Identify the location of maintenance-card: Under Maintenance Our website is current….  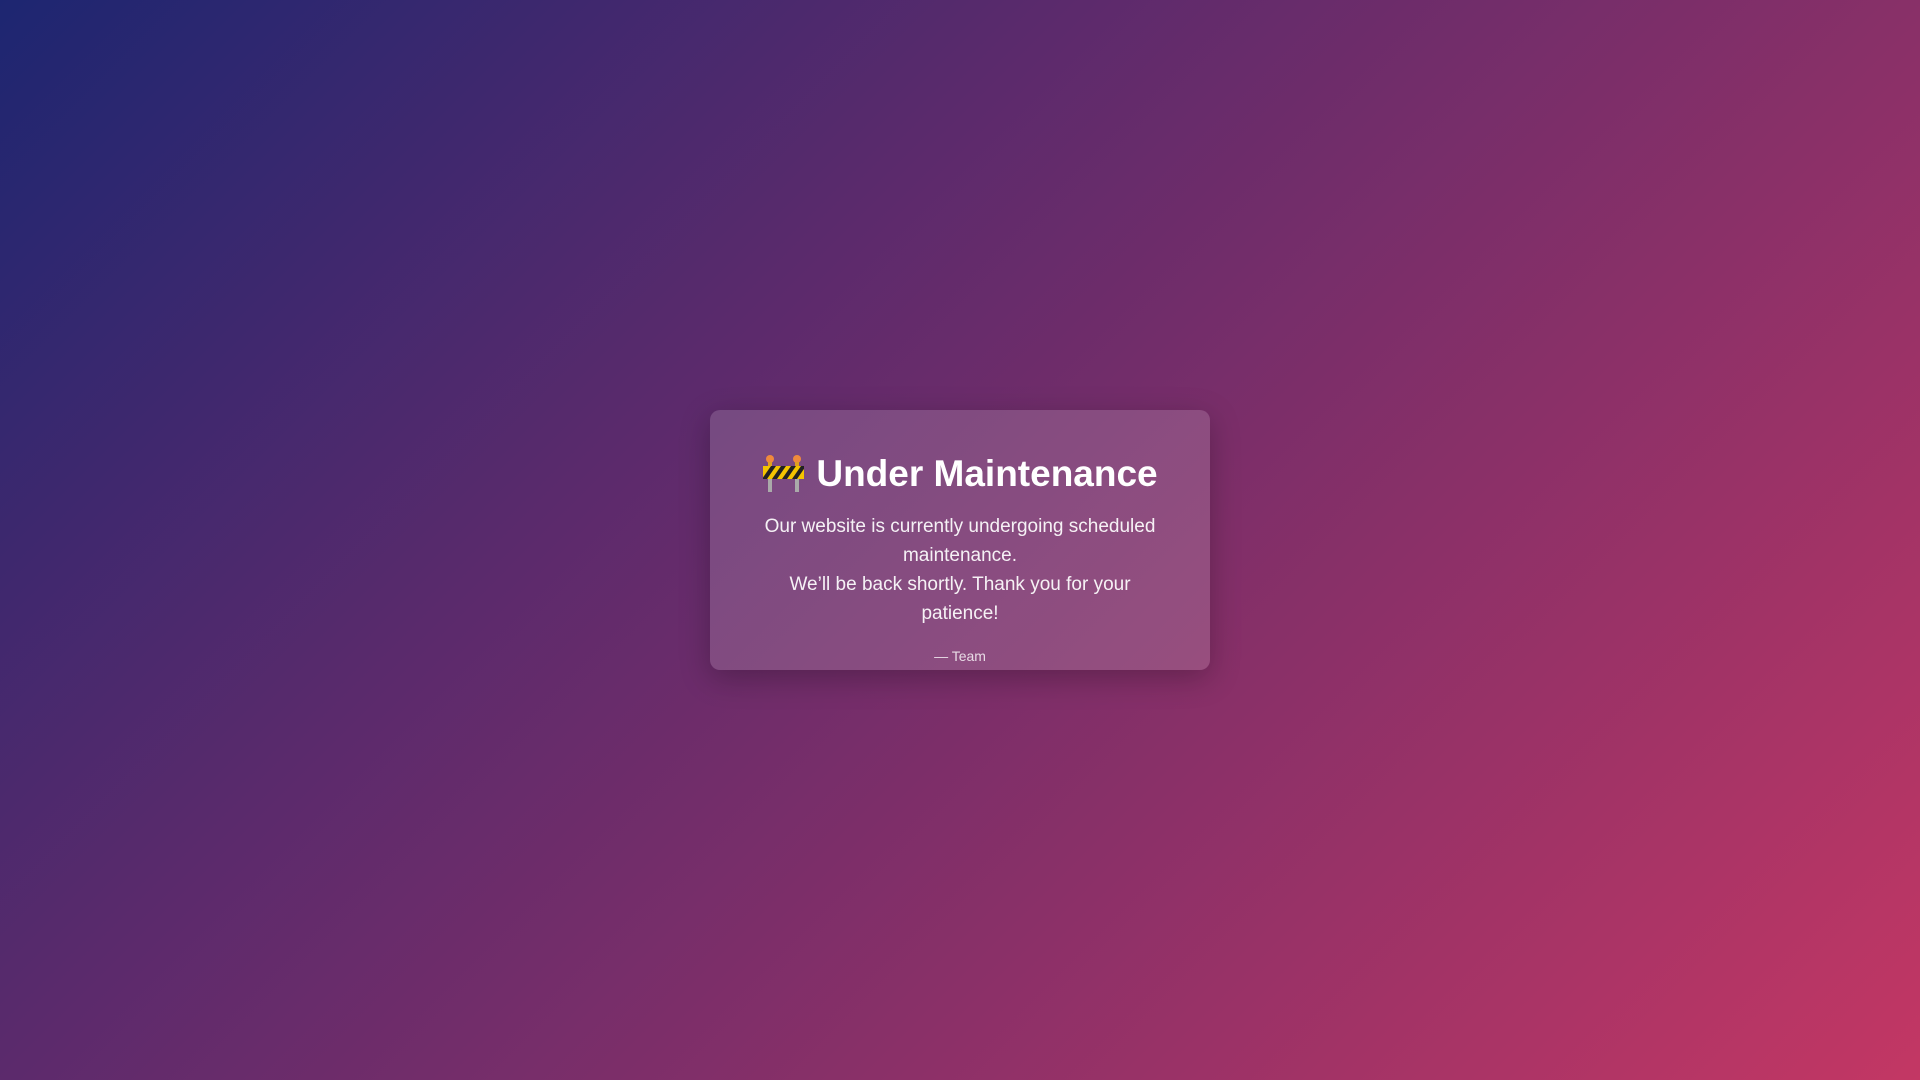
(960, 540).